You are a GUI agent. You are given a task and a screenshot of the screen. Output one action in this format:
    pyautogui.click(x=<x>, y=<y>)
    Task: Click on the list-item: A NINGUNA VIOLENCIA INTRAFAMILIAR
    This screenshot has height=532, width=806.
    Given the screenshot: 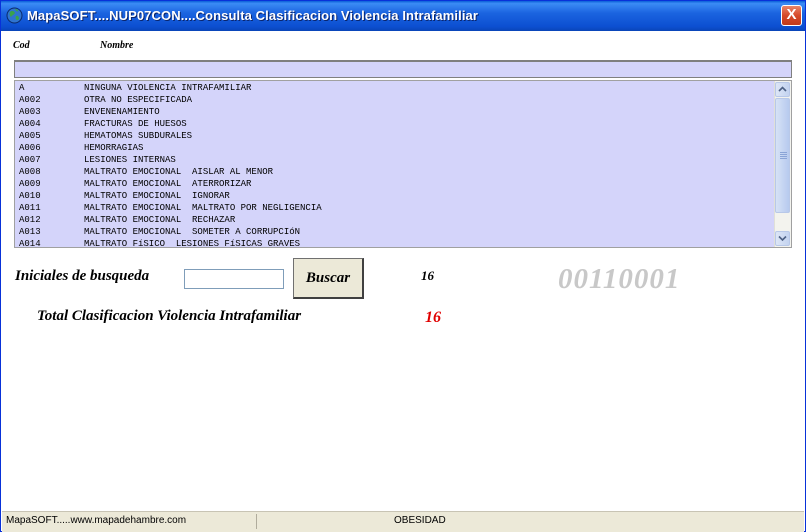 What is the action you would take?
    pyautogui.click(x=394, y=88)
    